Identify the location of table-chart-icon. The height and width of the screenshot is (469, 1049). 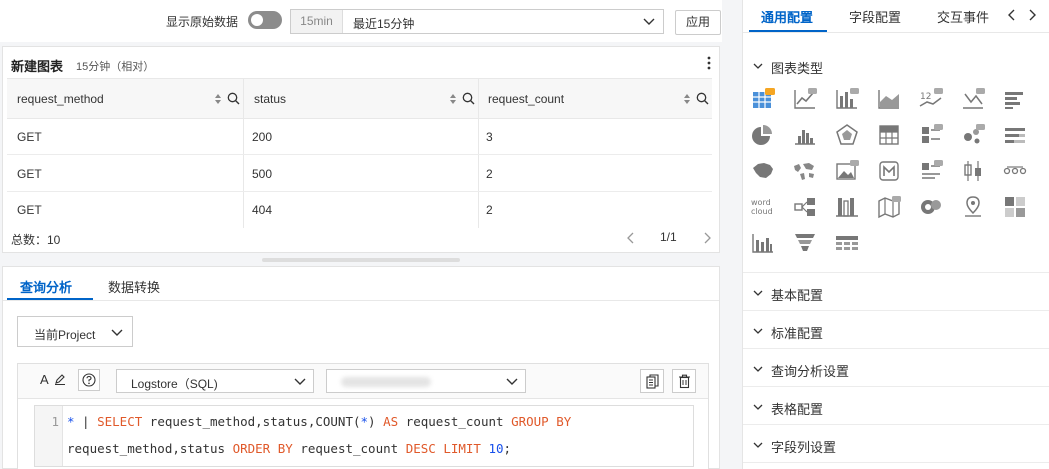
(763, 99).